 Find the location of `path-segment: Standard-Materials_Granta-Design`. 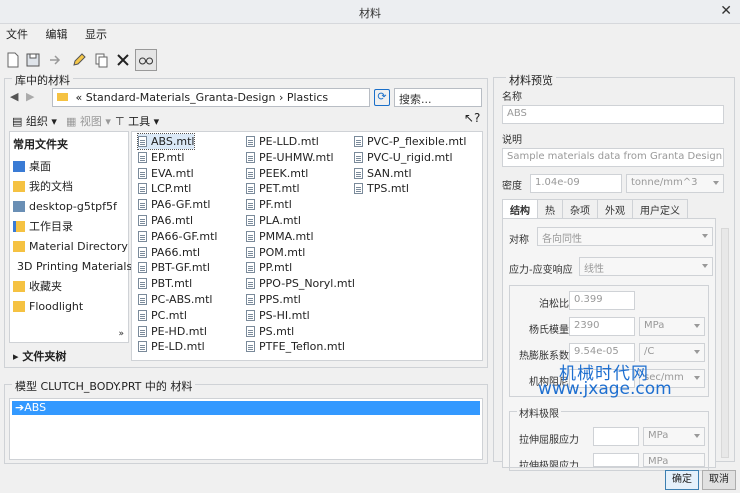

path-segment: Standard-Materials_Granta-Design is located at coordinates (181, 97).